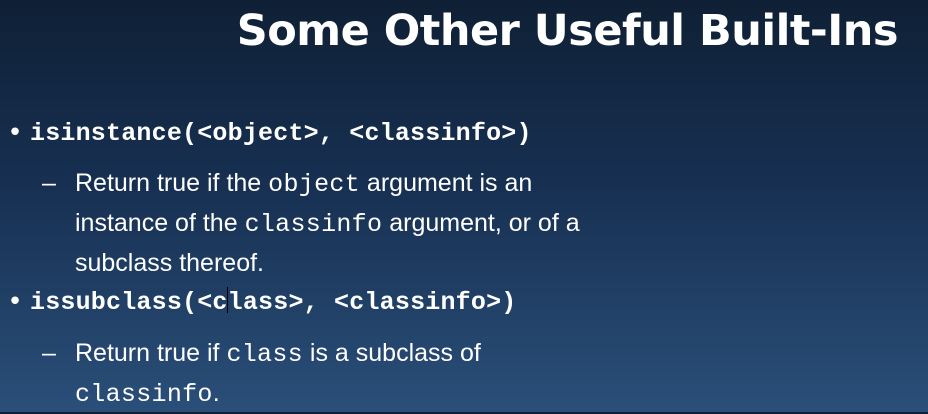  What do you see at coordinates (372, 302) in the screenshot?
I see `issubclass-signature-part-2: lass>, <classinfo>)` at bounding box center [372, 302].